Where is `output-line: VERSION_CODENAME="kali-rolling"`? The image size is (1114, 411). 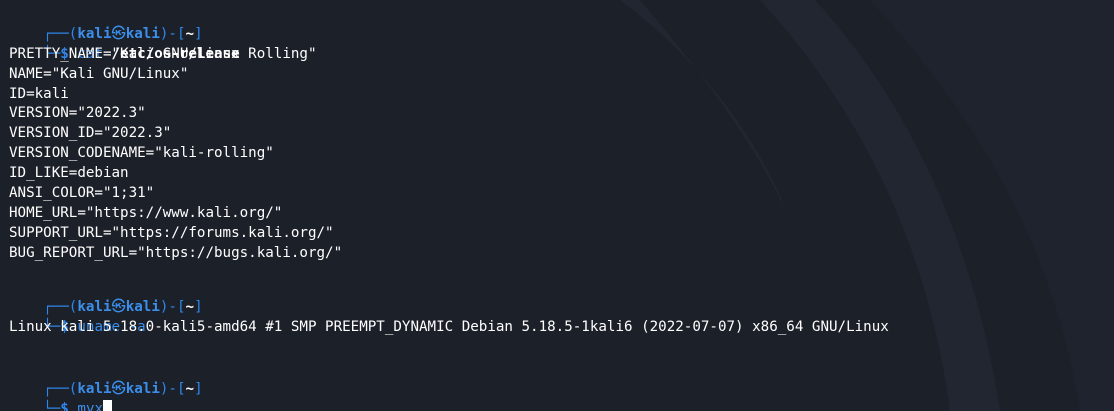
output-line: VERSION_CODENAME="kali-rolling" is located at coordinates (141, 153).